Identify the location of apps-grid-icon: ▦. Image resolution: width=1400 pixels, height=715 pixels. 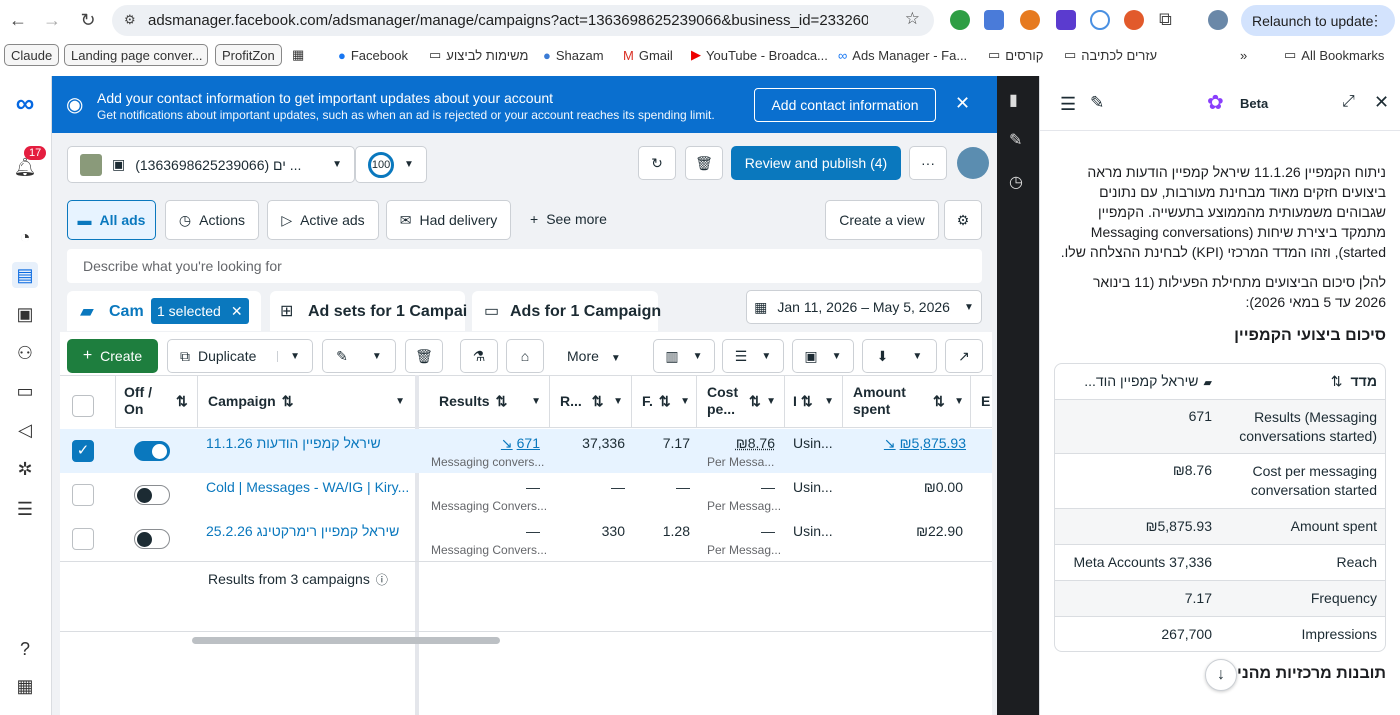
(298, 55).